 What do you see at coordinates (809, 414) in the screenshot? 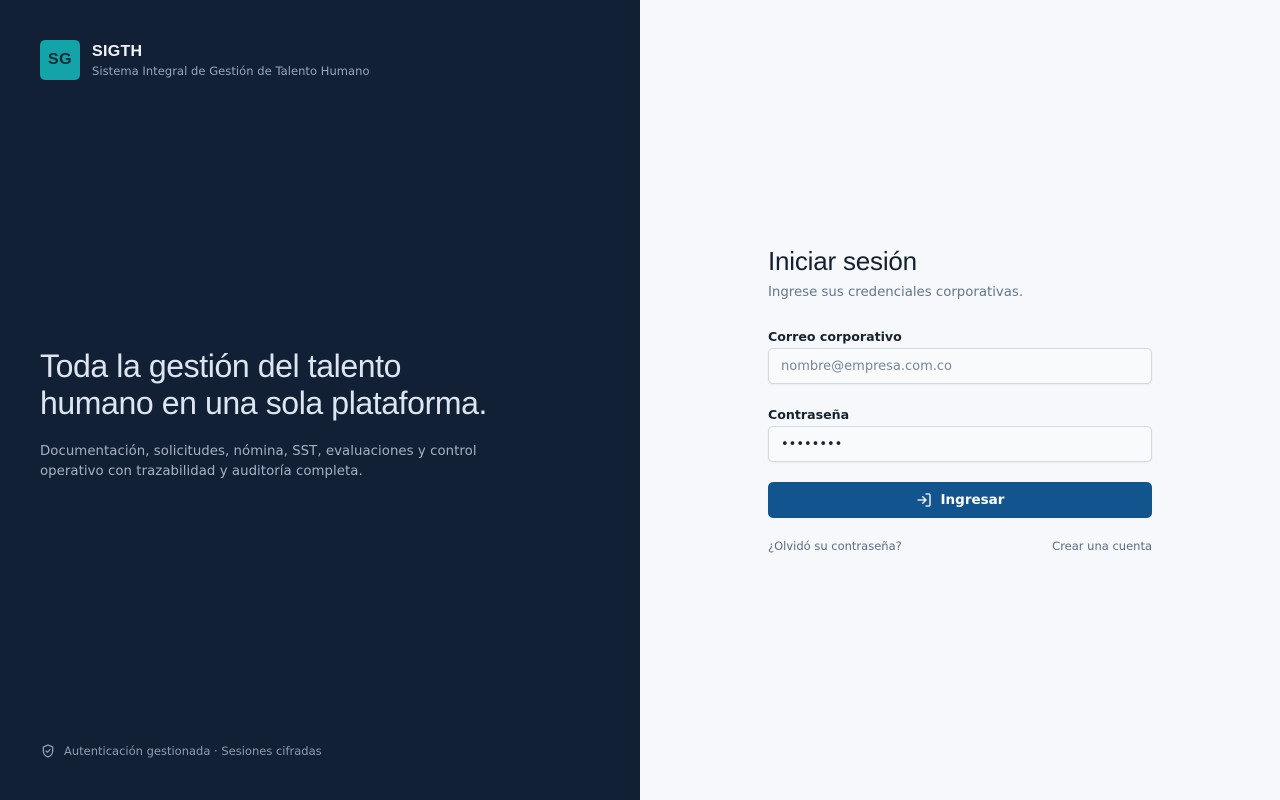
I see `password-label: Contraseña` at bounding box center [809, 414].